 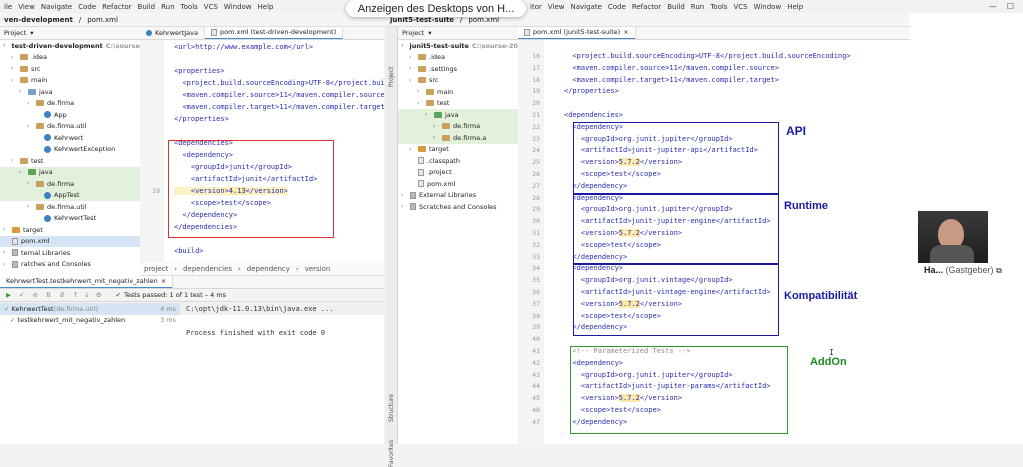 What do you see at coordinates (458, 196) in the screenshot?
I see `tree-node: › External Libraries` at bounding box center [458, 196].